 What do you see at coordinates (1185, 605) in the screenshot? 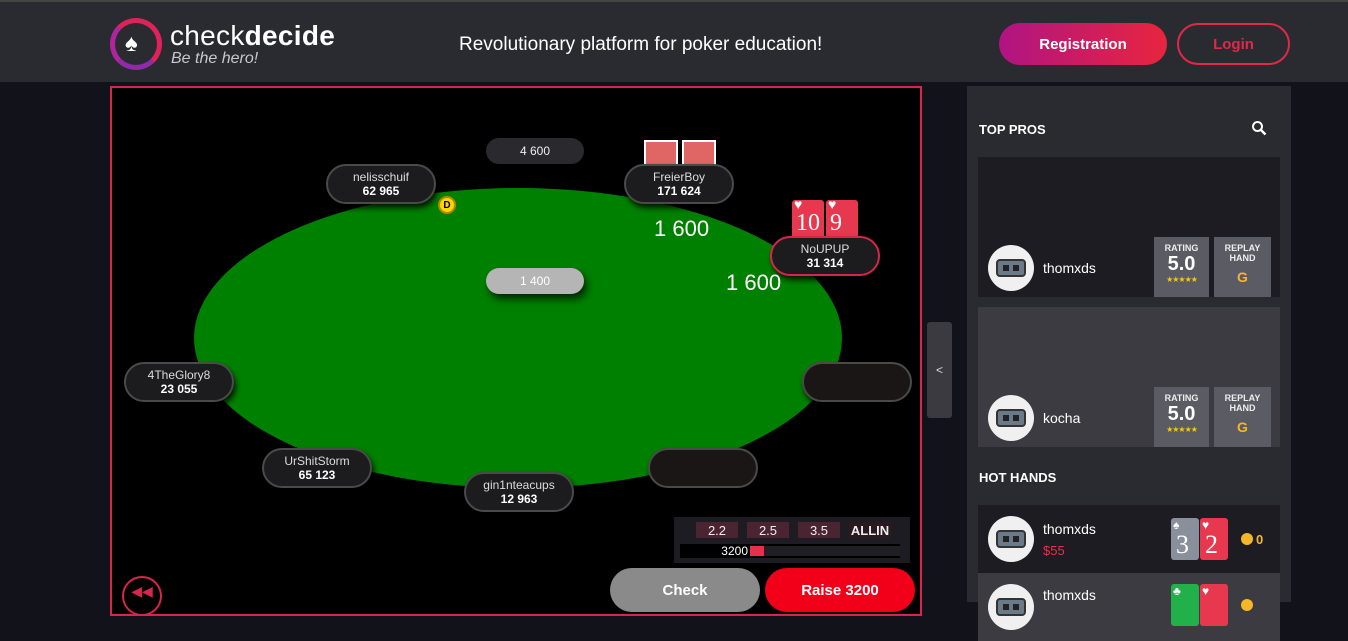
I see `card-icon: ♣` at bounding box center [1185, 605].